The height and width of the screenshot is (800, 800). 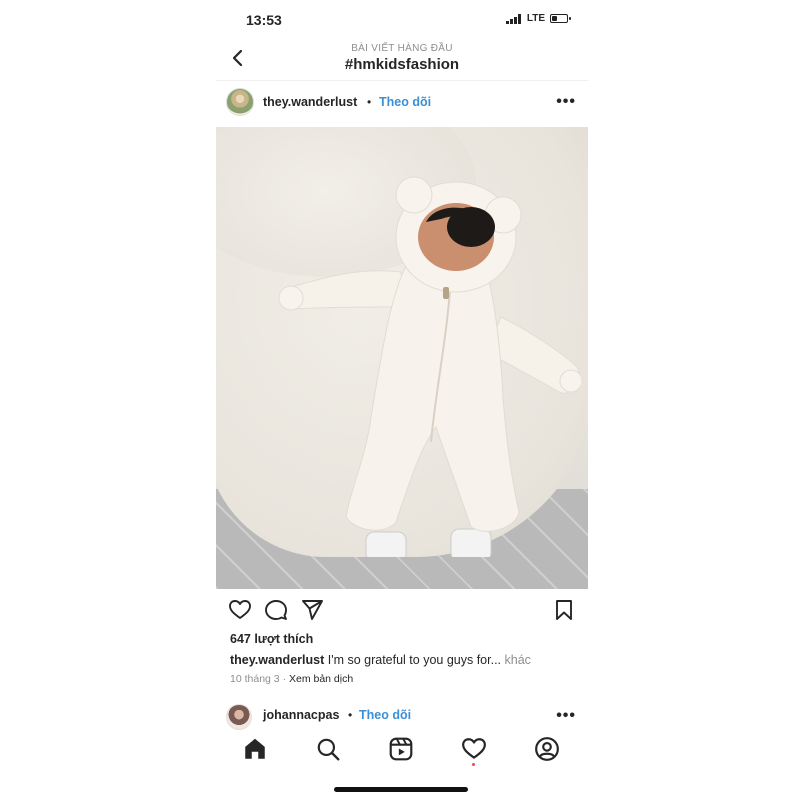 I want to click on caption-more-link: khác, so click(x=518, y=660).